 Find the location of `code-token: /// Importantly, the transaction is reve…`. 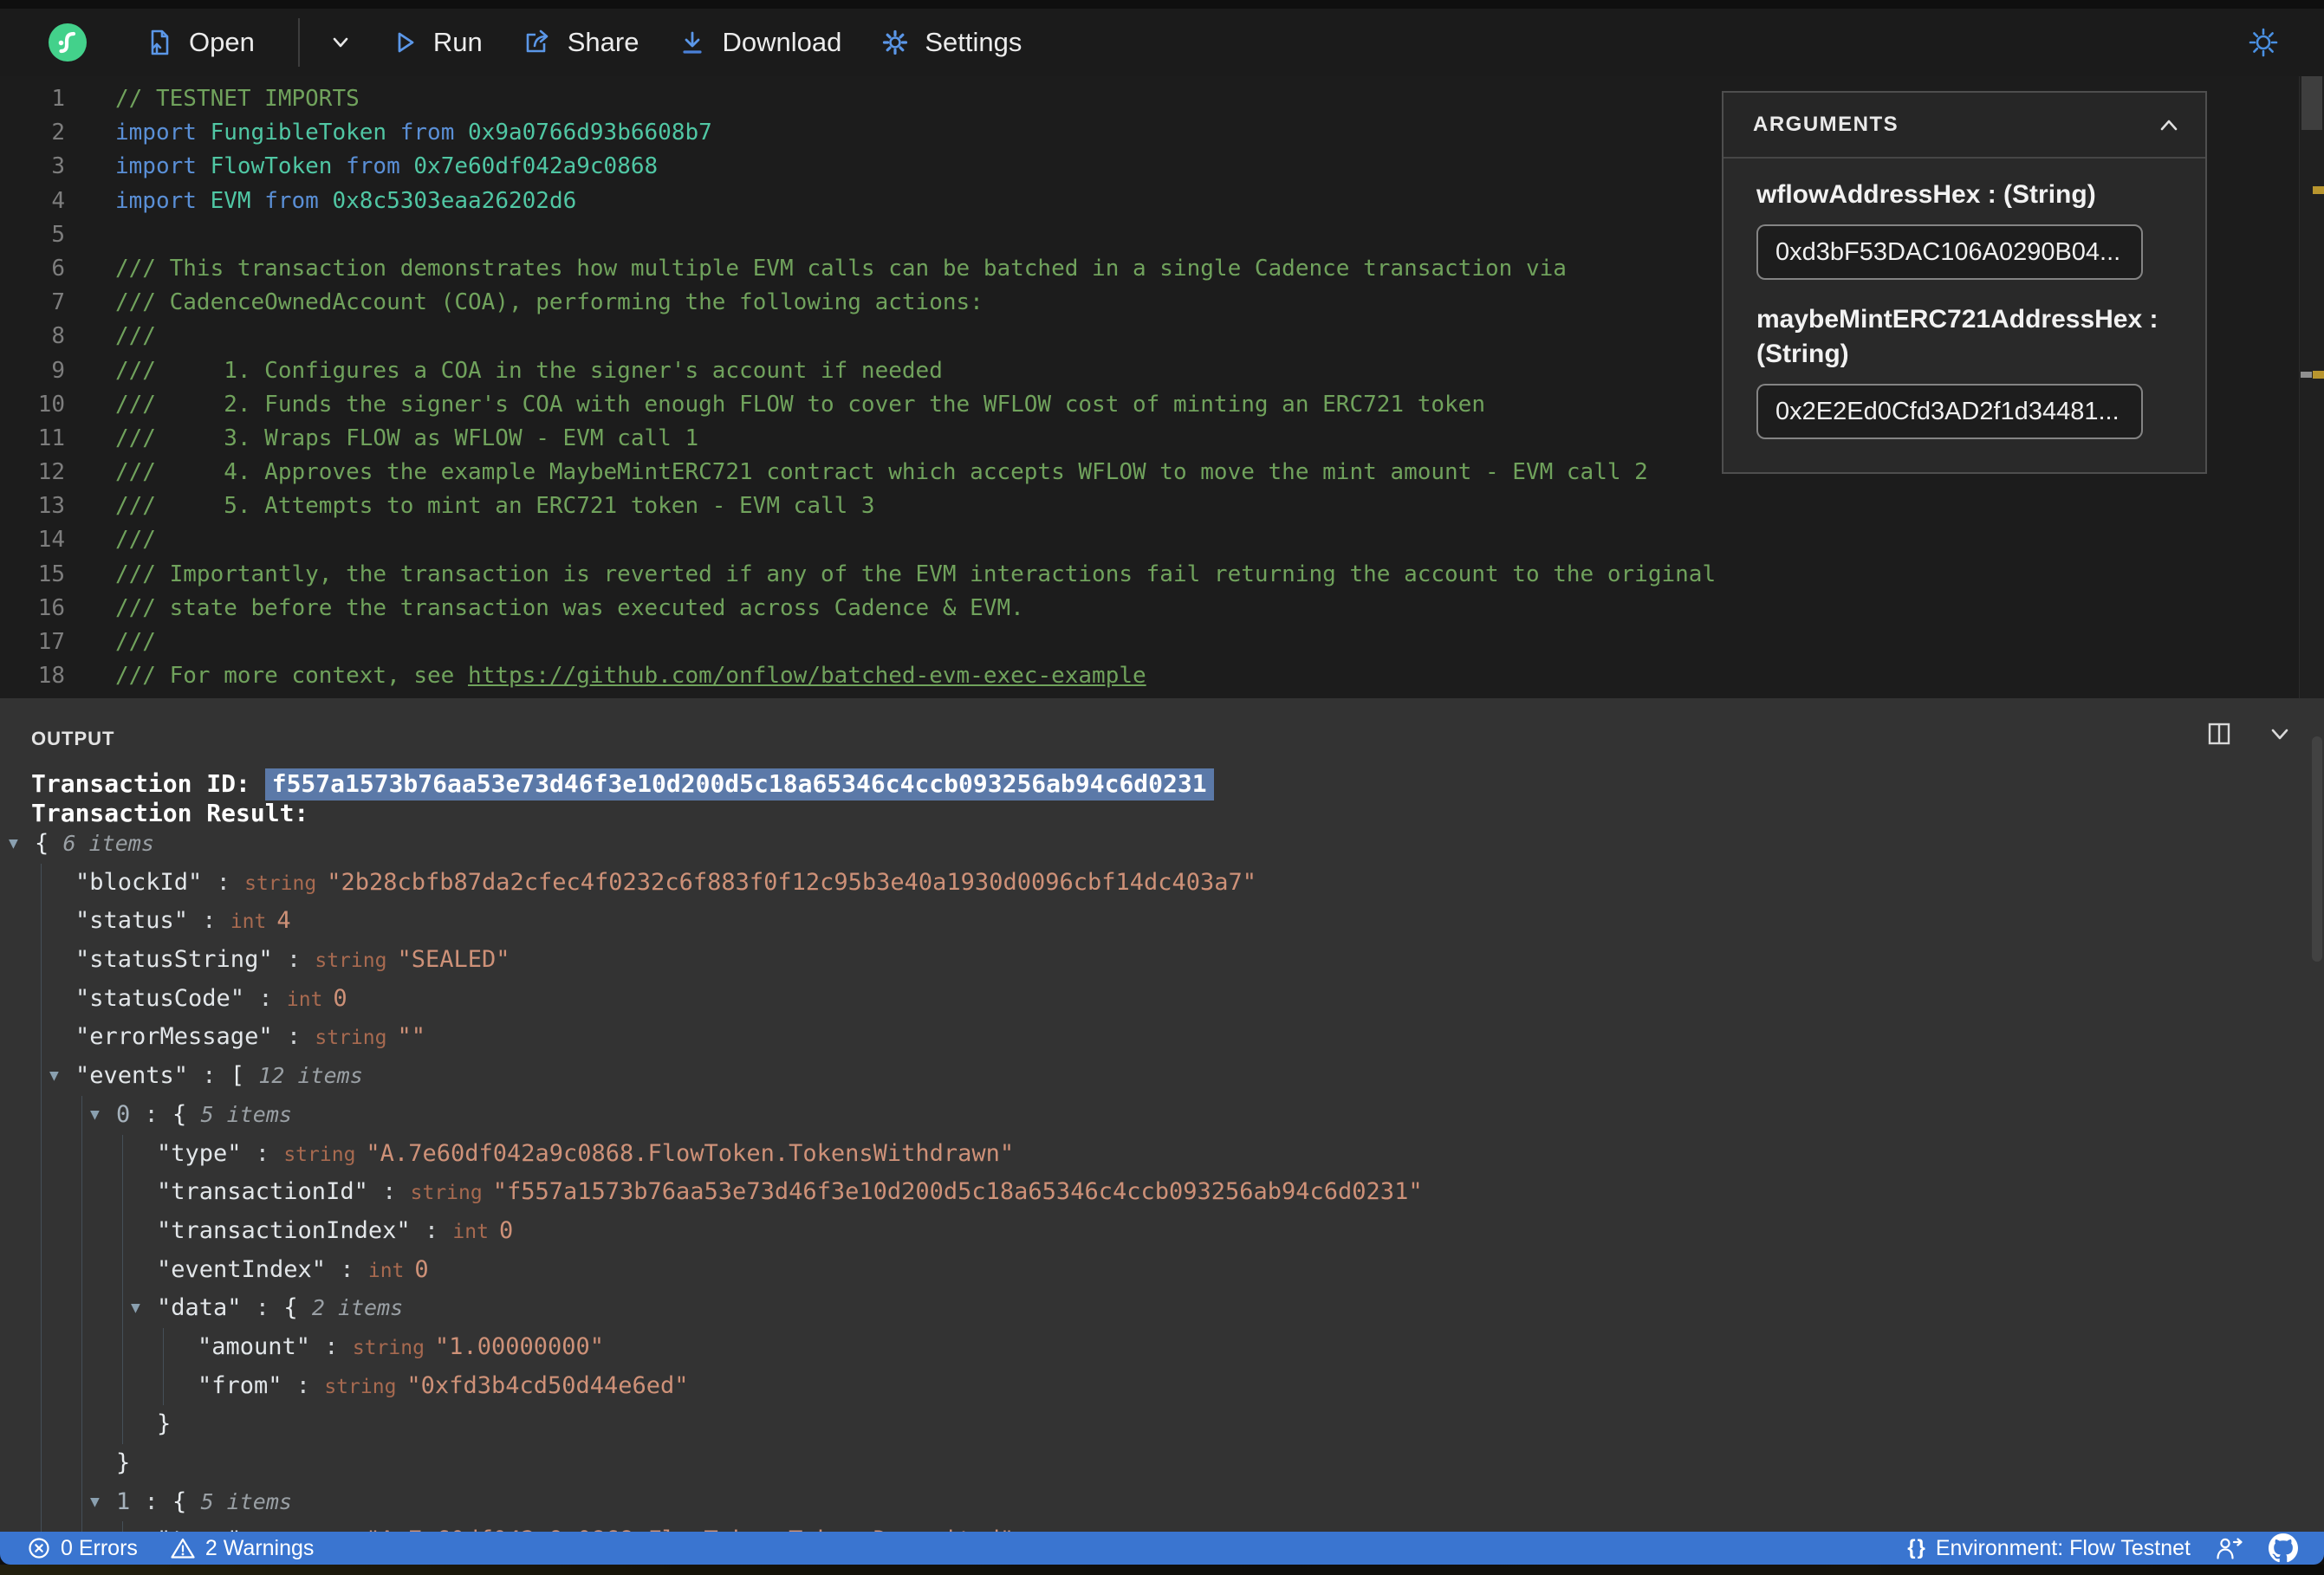

code-token: /// Importantly, the transaction is reve… is located at coordinates (916, 574).